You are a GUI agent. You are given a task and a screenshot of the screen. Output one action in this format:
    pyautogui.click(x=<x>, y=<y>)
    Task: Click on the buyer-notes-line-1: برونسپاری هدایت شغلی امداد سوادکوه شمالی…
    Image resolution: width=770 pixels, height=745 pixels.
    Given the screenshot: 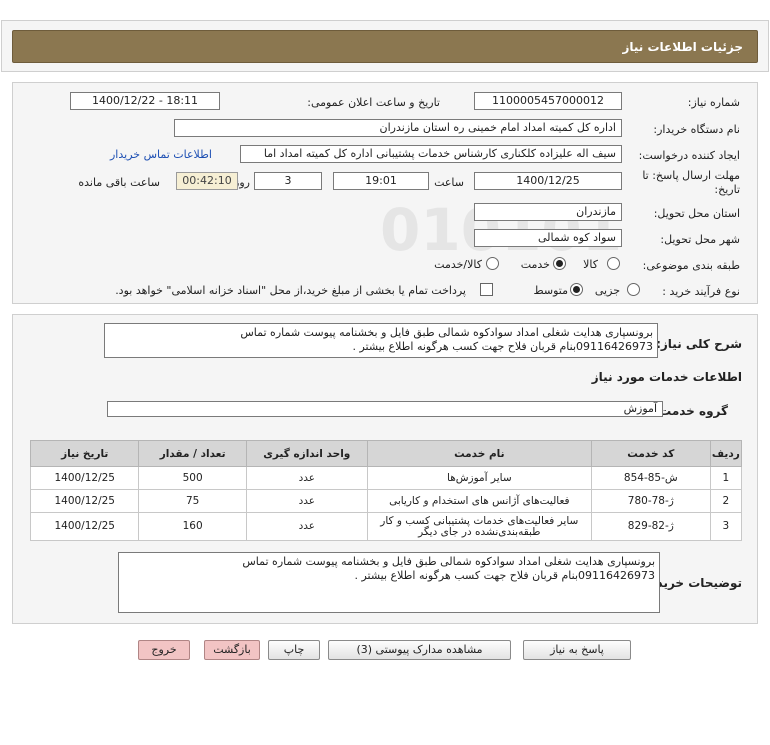 What is the action you would take?
    pyautogui.click(x=448, y=561)
    